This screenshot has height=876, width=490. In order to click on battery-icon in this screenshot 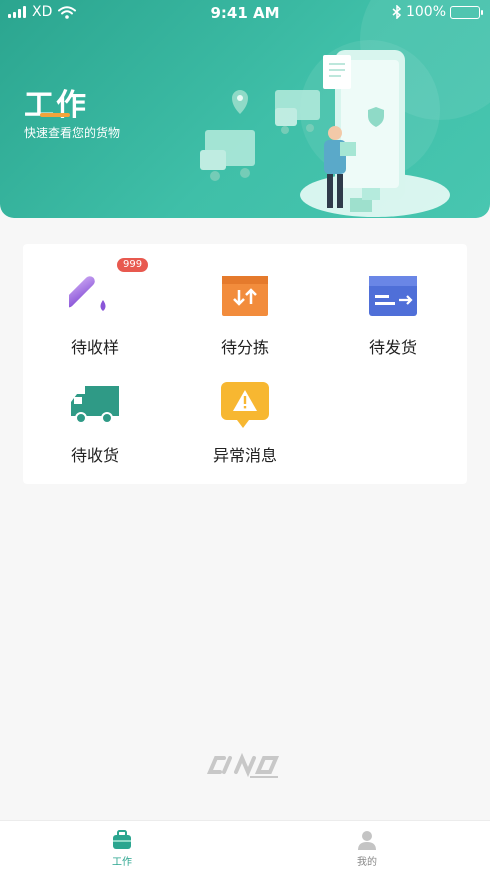, I will do `click(466, 12)`.